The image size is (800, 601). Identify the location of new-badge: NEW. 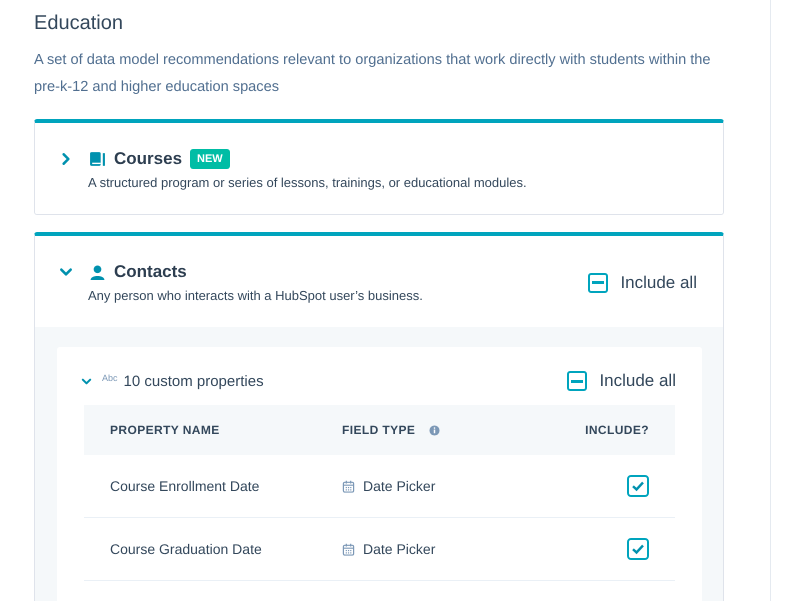
(210, 159).